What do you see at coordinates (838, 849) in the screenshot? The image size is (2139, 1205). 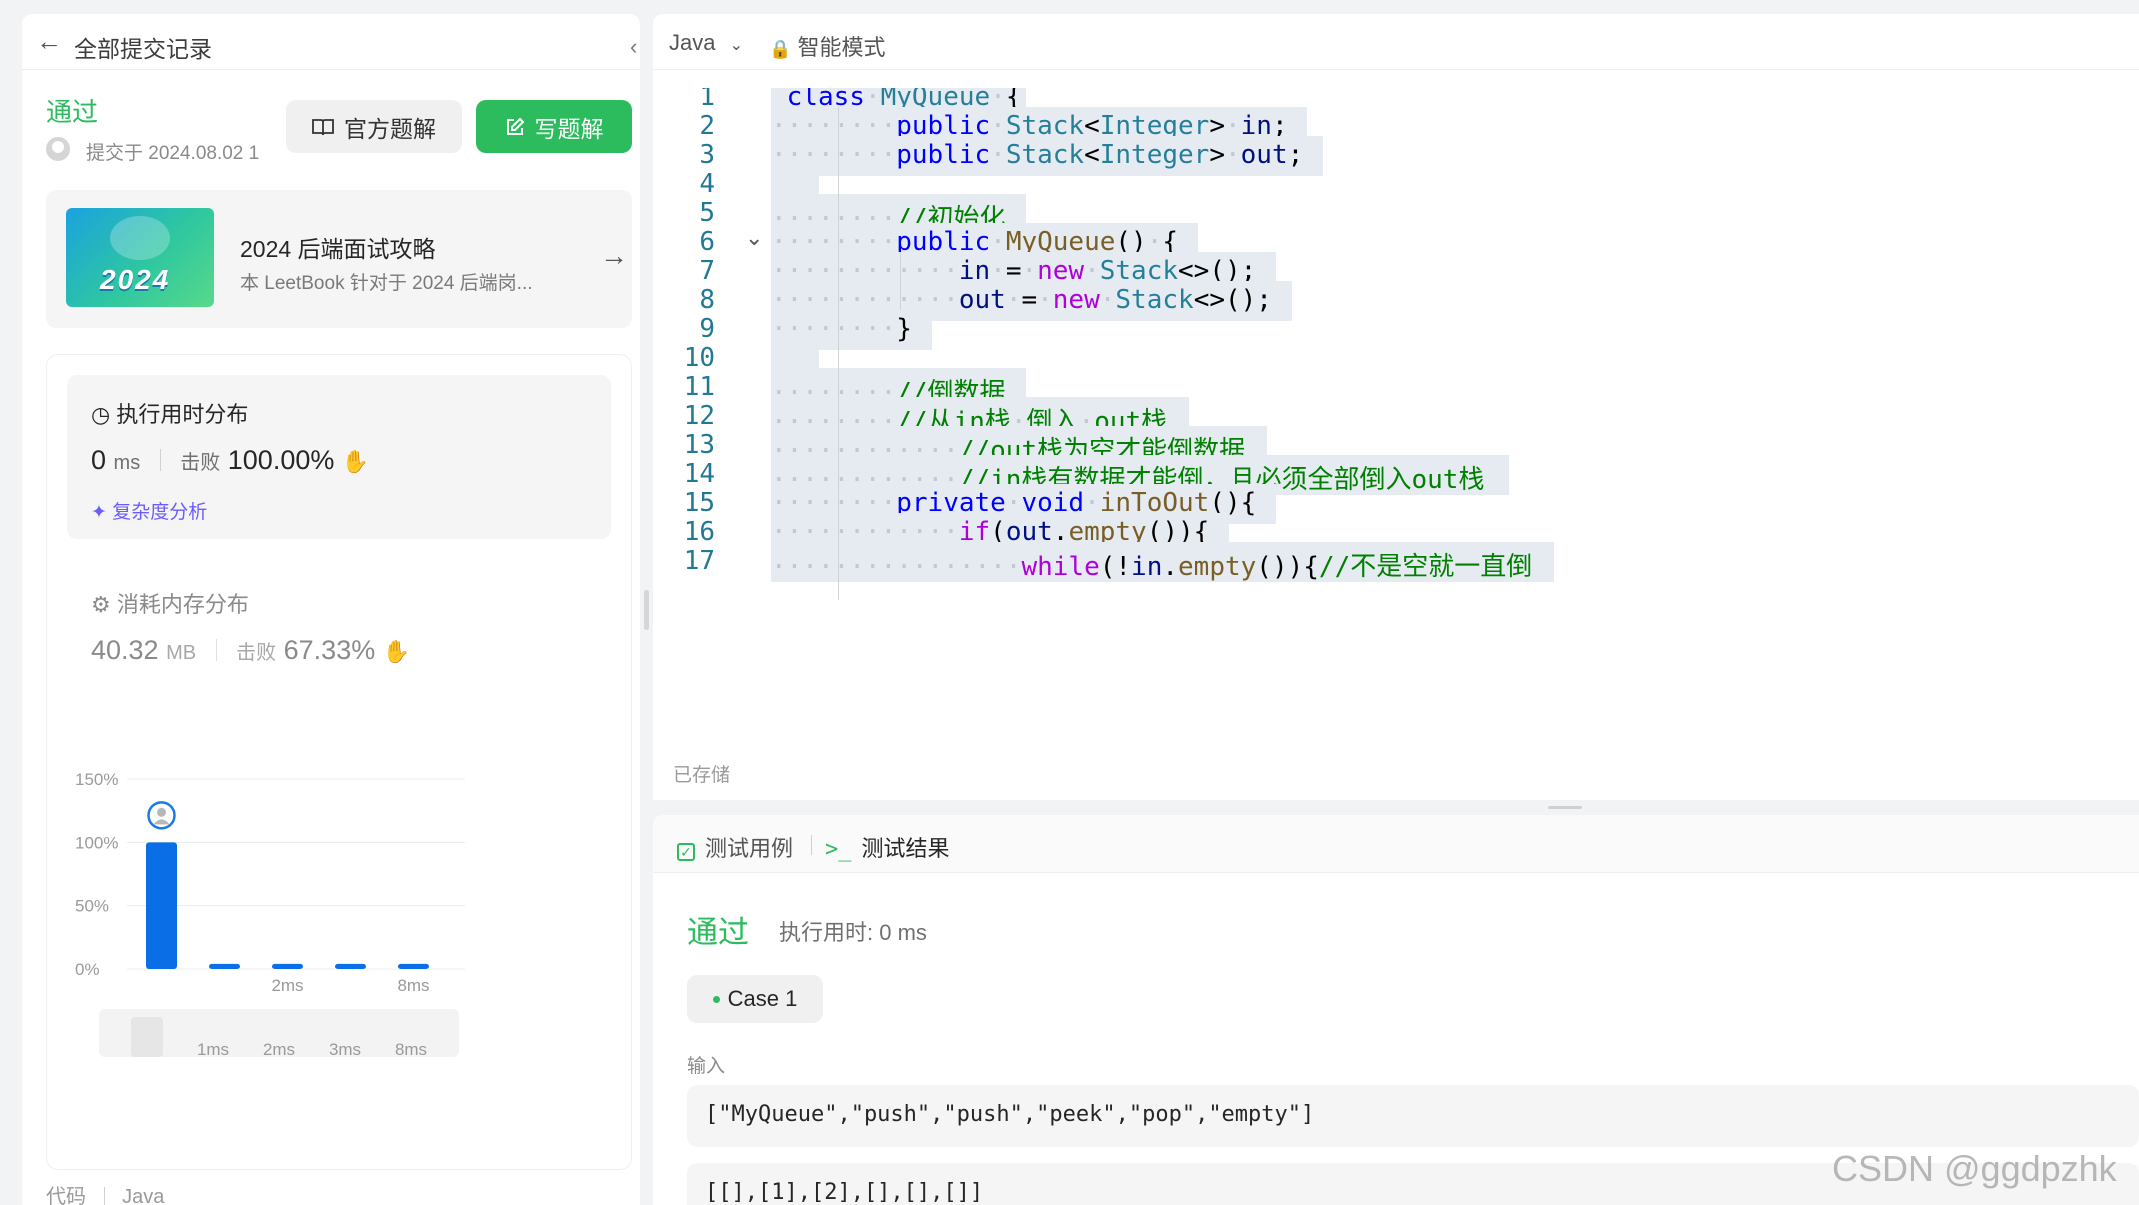 I see `terminal-icon: >_` at bounding box center [838, 849].